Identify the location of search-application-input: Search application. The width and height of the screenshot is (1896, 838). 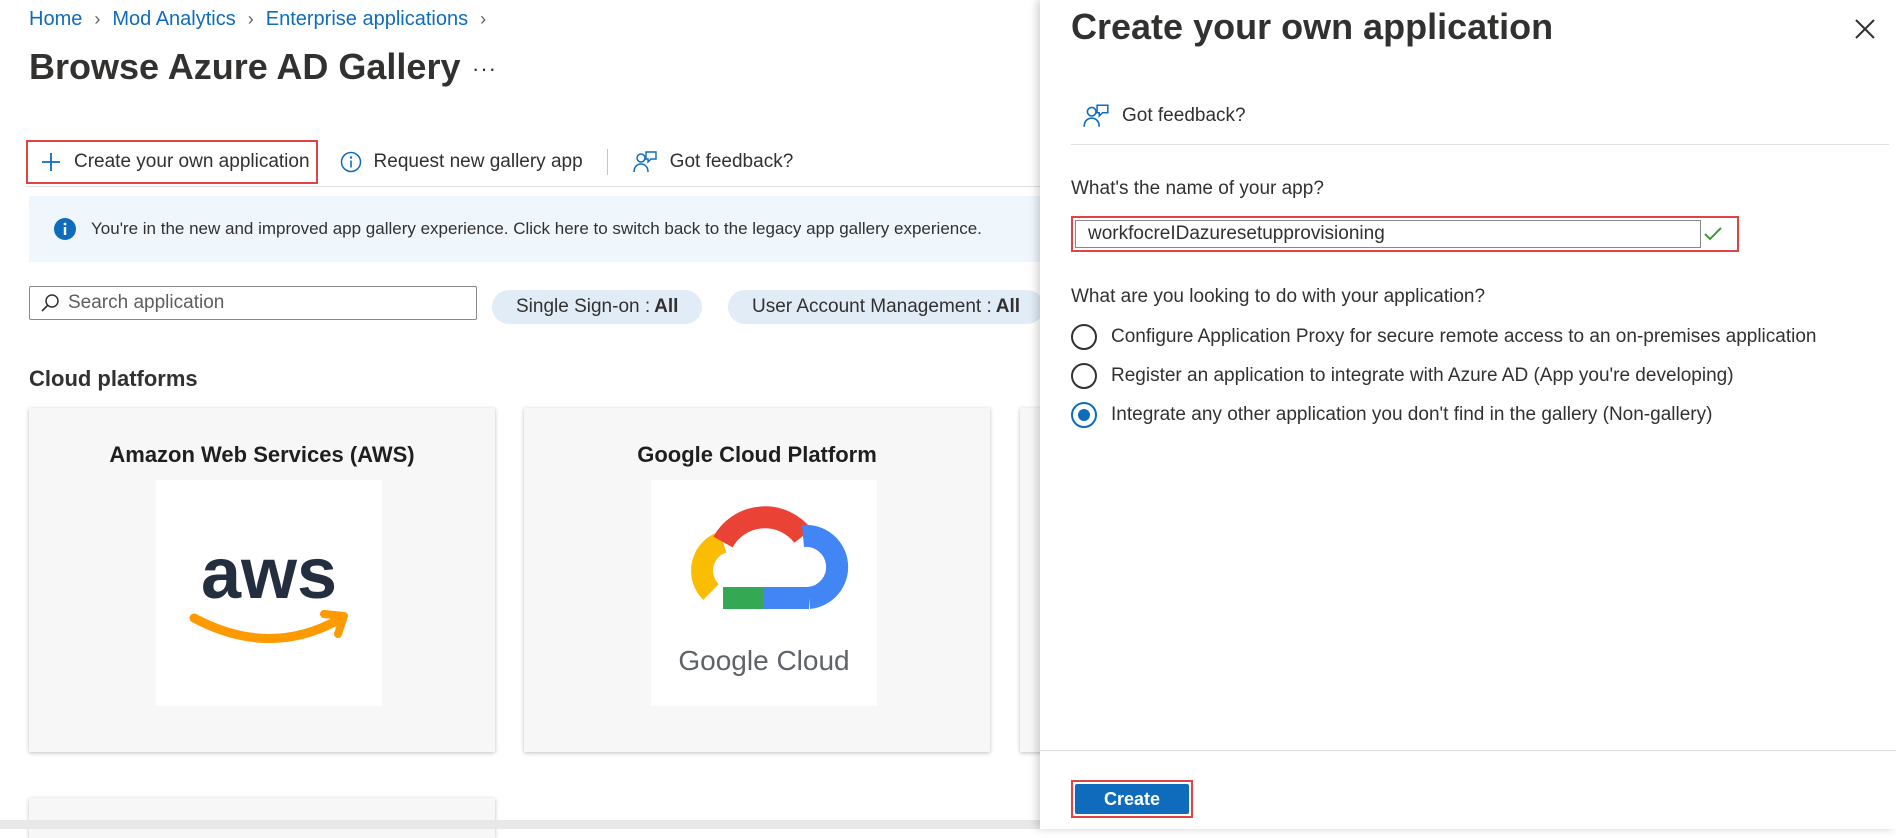
(253, 303).